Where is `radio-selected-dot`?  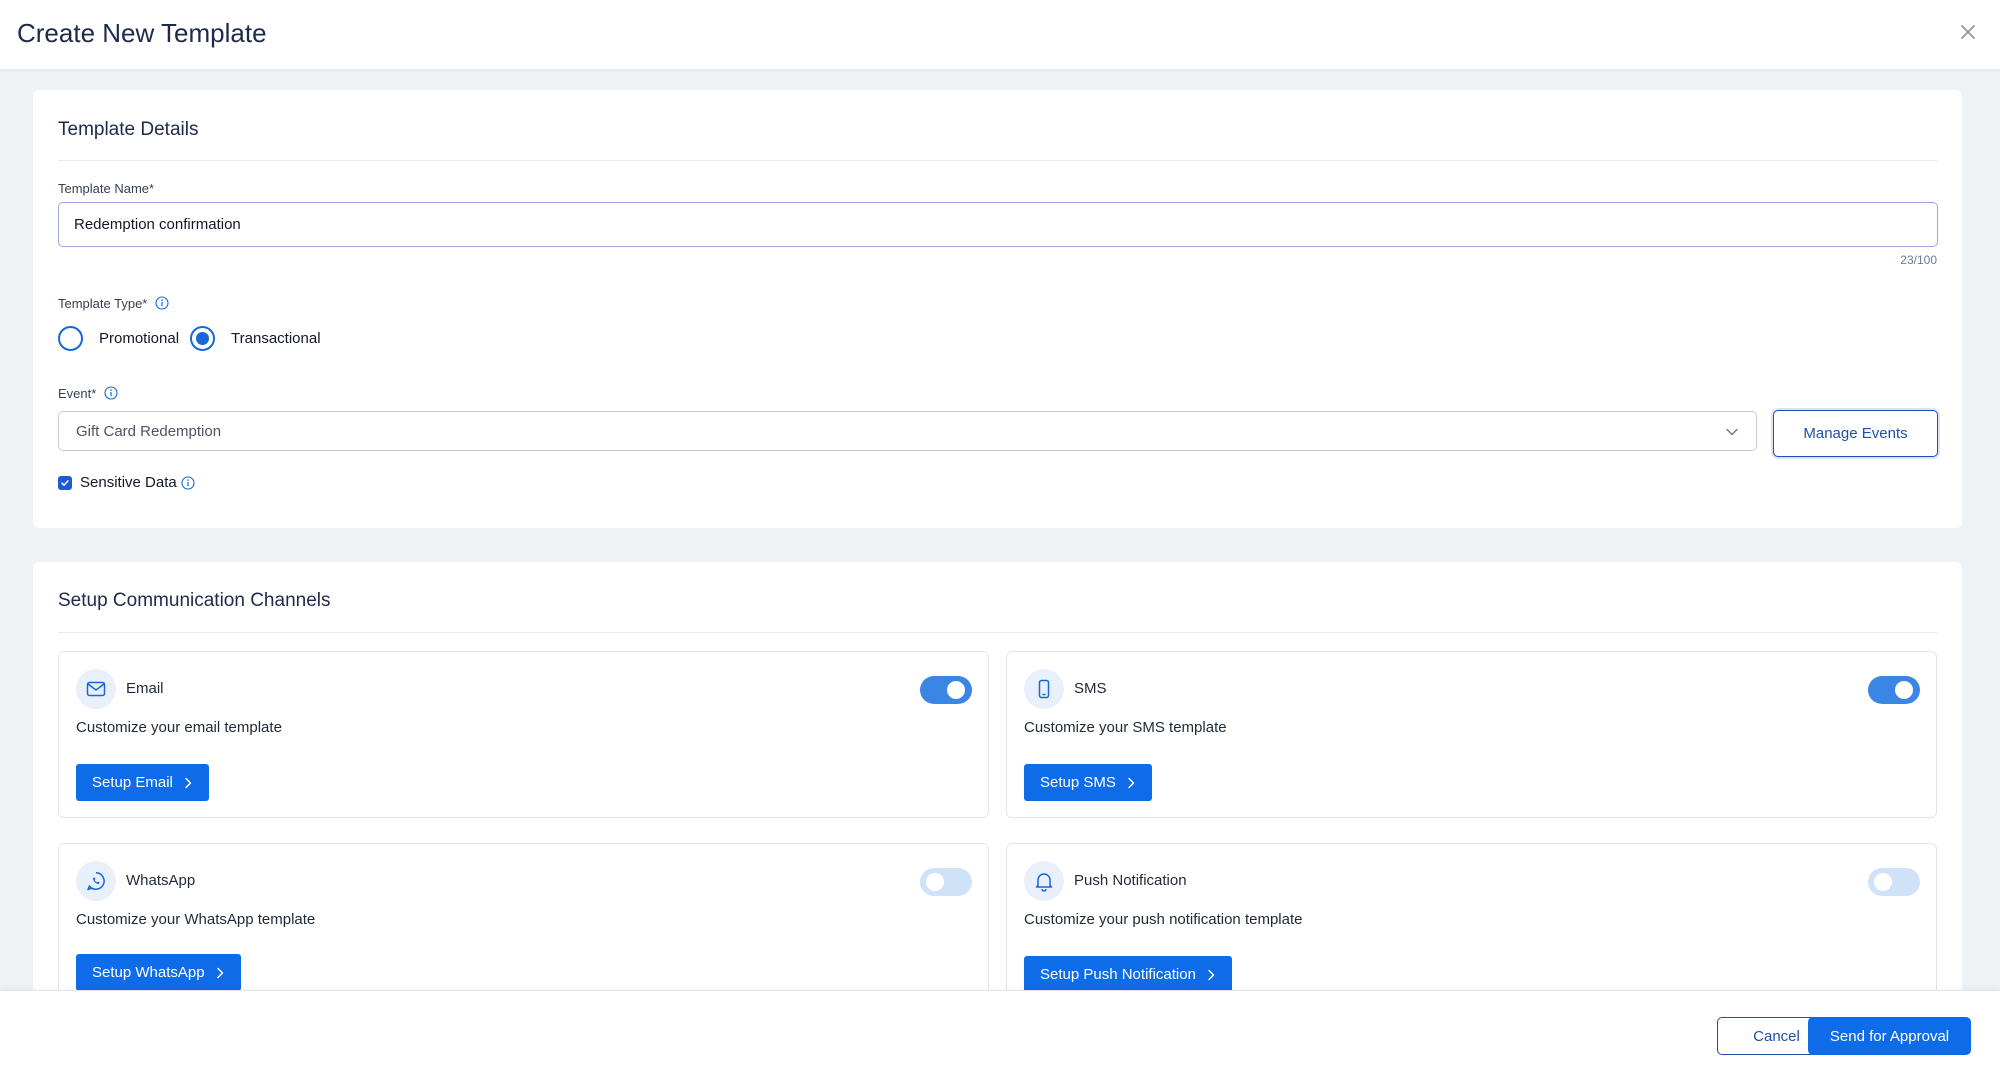
radio-selected-dot is located at coordinates (203, 338).